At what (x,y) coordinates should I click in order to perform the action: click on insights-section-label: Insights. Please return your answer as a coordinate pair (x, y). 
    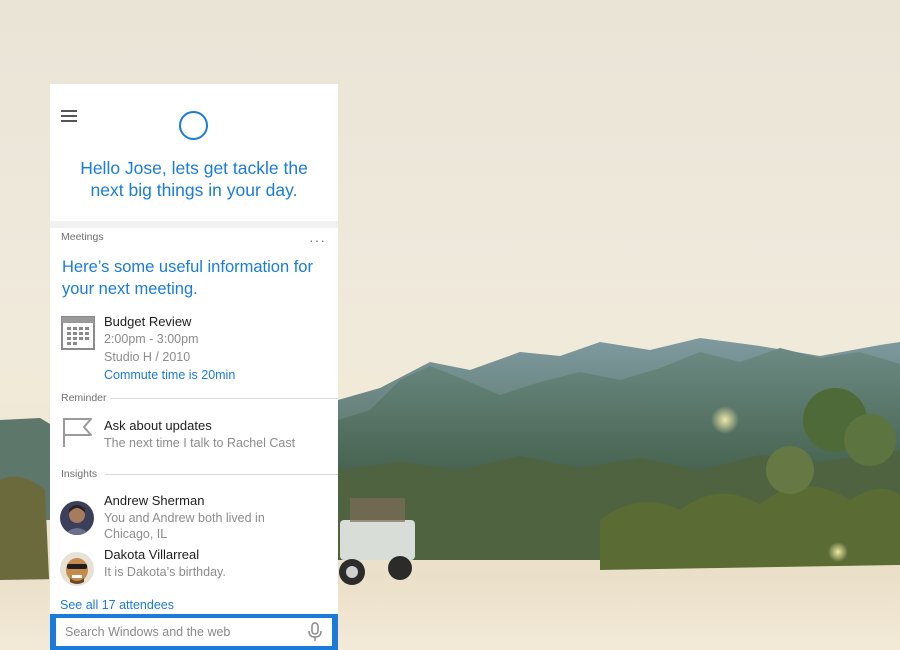
    Looking at the image, I should click on (79, 474).